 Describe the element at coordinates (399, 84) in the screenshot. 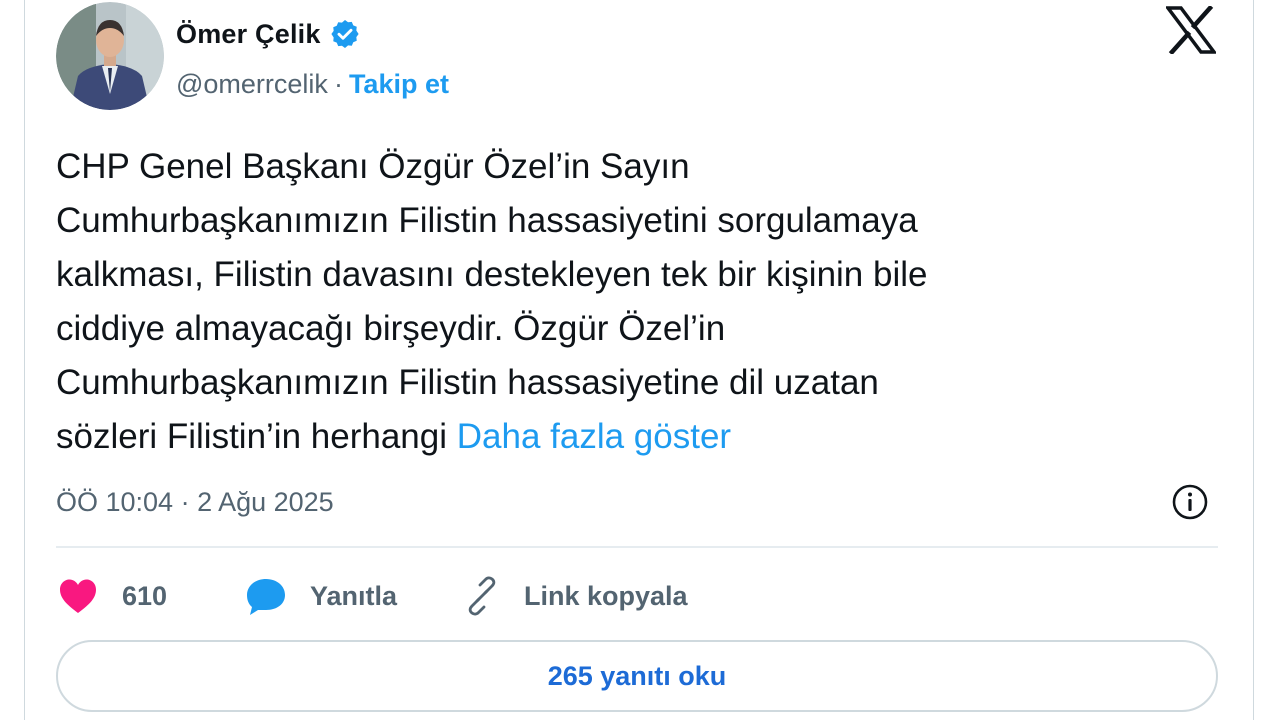

I see `follow-link: Takip et` at that location.